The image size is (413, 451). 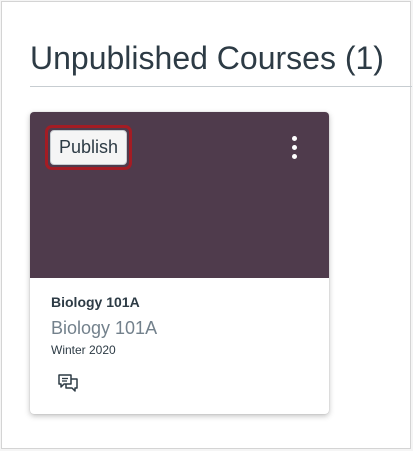 I want to click on course-name: Biology 101A, so click(x=95, y=302).